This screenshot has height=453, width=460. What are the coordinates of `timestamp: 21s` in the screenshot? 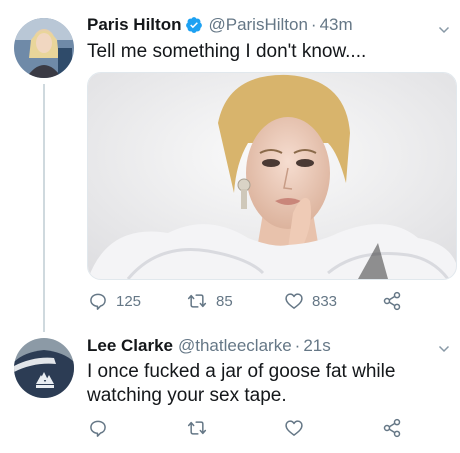 It's located at (316, 346).